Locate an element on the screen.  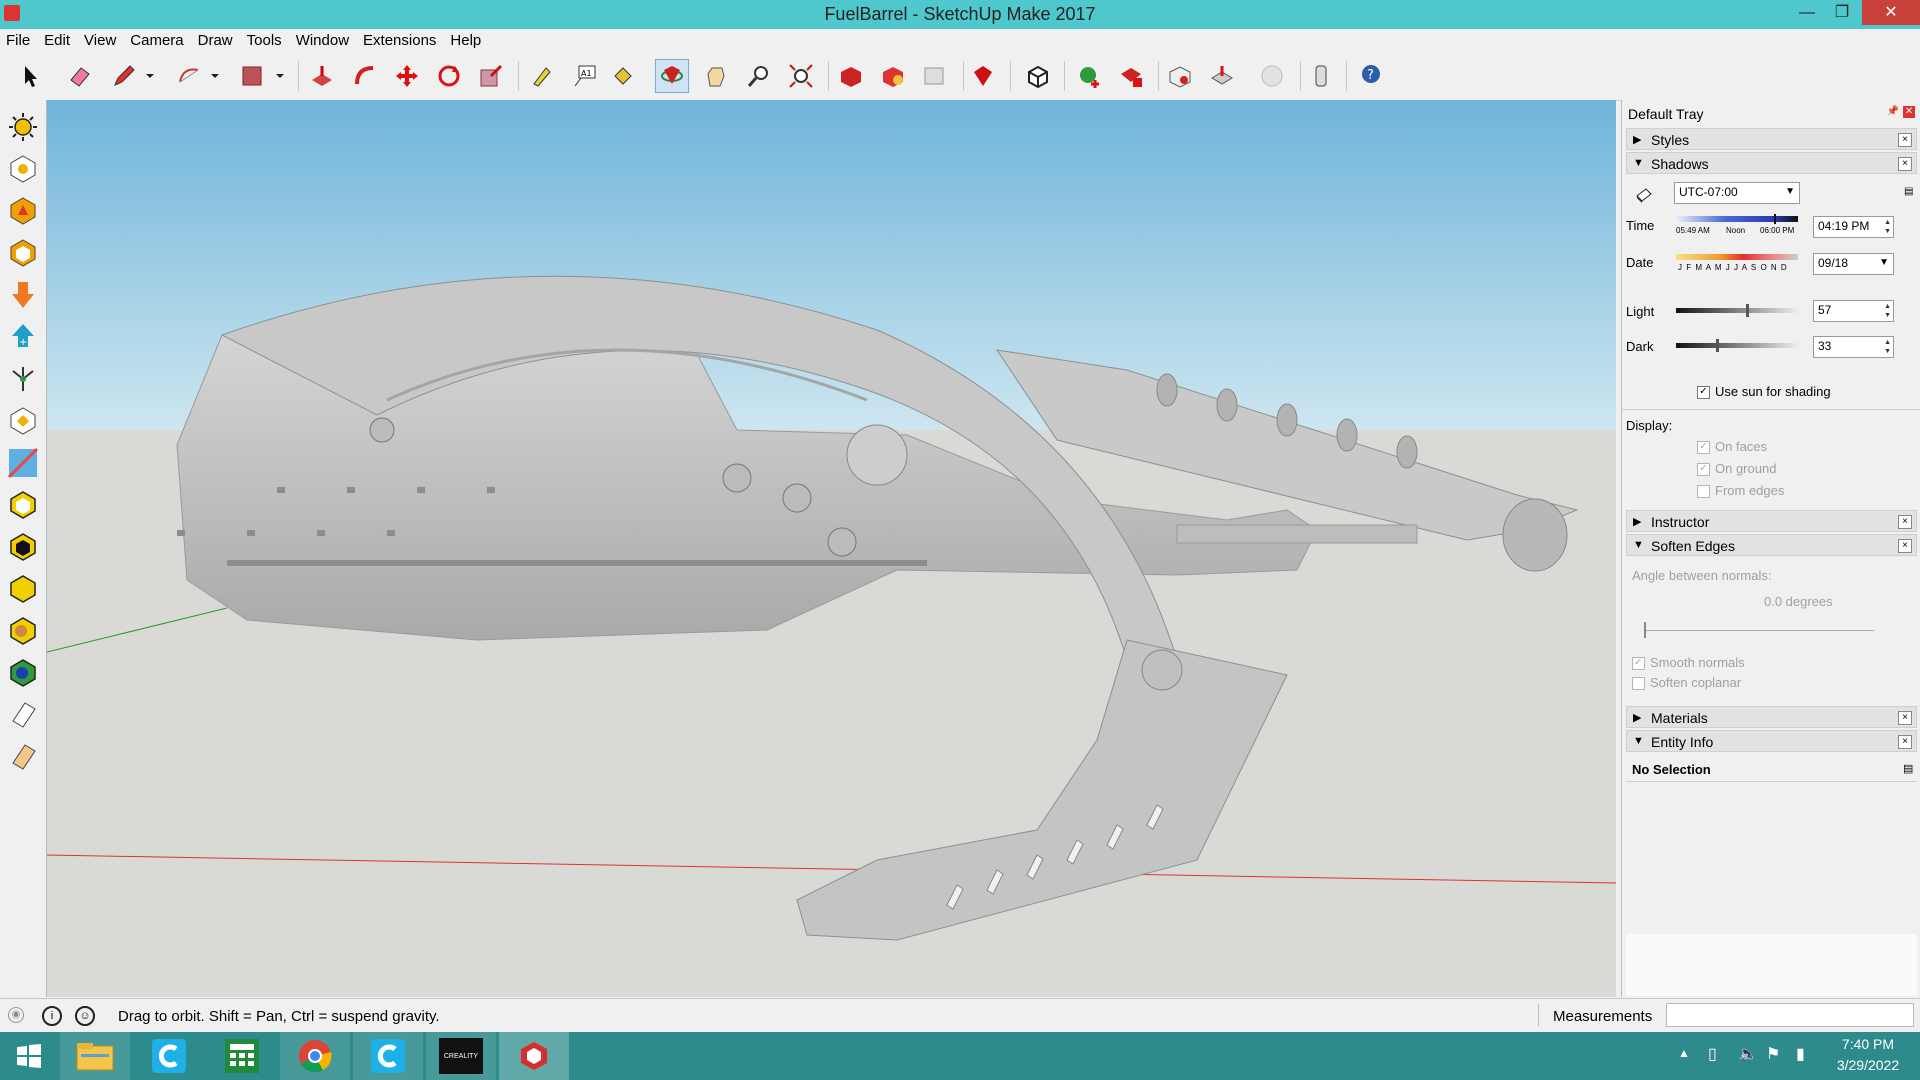
minimize-button: — is located at coordinates (1807, 12).